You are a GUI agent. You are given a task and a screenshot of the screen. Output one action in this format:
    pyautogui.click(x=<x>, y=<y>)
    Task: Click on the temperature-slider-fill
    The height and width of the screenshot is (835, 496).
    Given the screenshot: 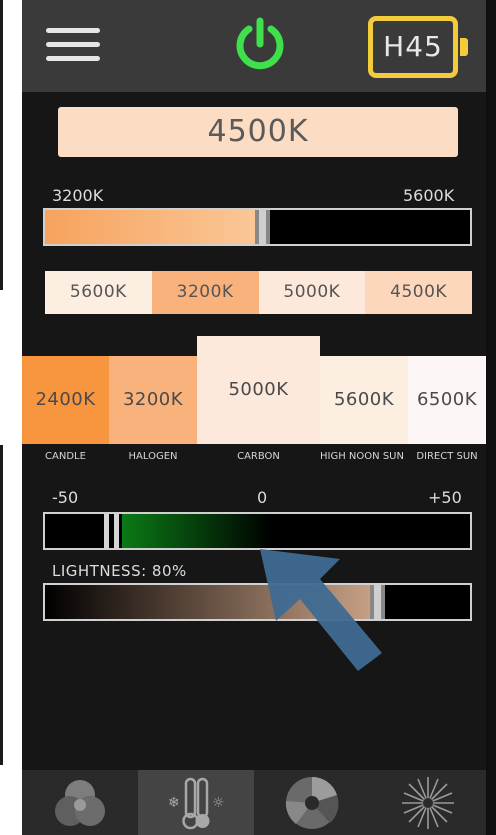 What is the action you would take?
    pyautogui.click(x=157, y=227)
    